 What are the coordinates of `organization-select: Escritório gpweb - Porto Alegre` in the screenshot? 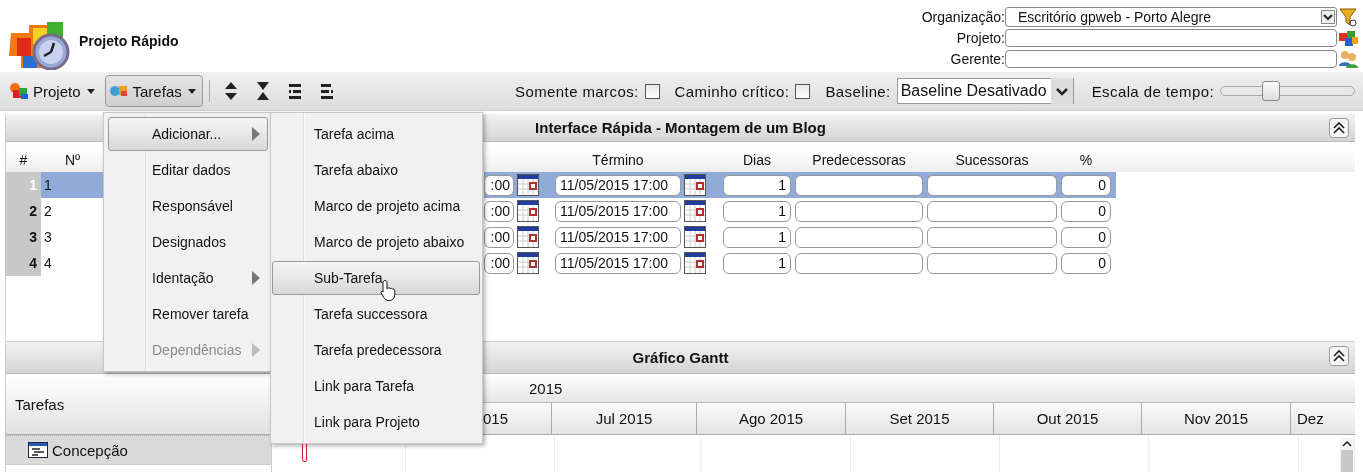 It's located at (1171, 17).